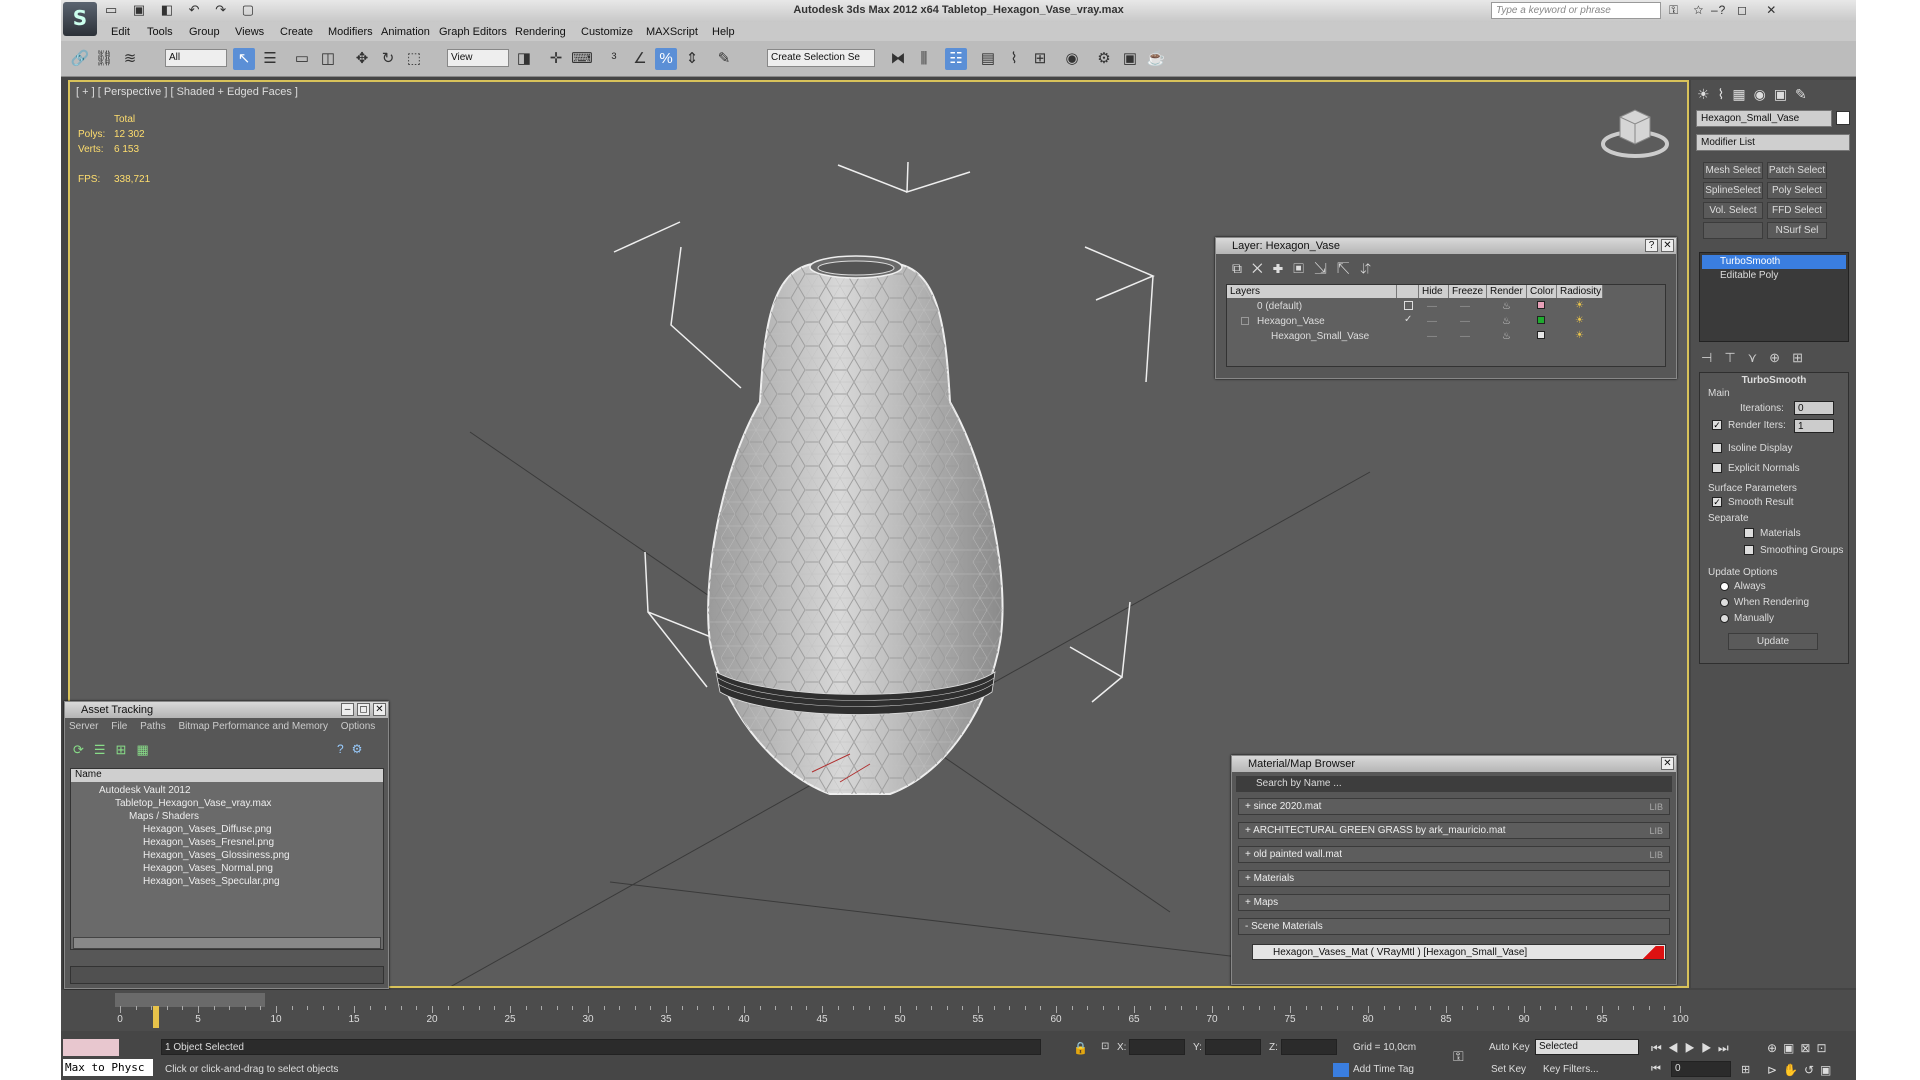 The image size is (1920, 1080). What do you see at coordinates (1309, 1047) in the screenshot?
I see `z-coord-field` at bounding box center [1309, 1047].